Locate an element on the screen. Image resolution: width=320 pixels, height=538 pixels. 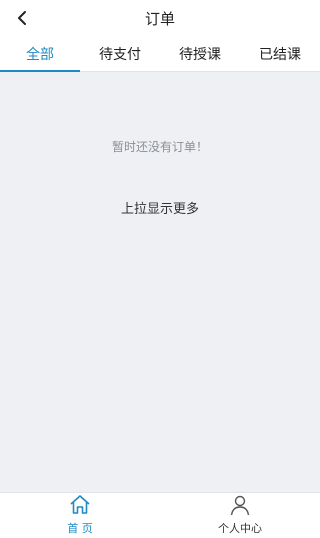
header: 订单 is located at coordinates (160, 18).